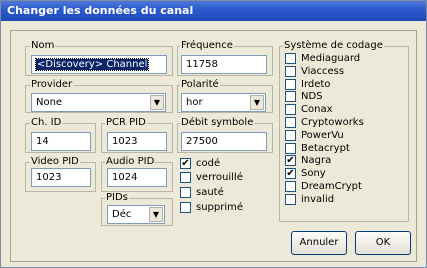 The image size is (427, 268). What do you see at coordinates (117, 197) in the screenshot?
I see `pids-label: PIDs` at bounding box center [117, 197].